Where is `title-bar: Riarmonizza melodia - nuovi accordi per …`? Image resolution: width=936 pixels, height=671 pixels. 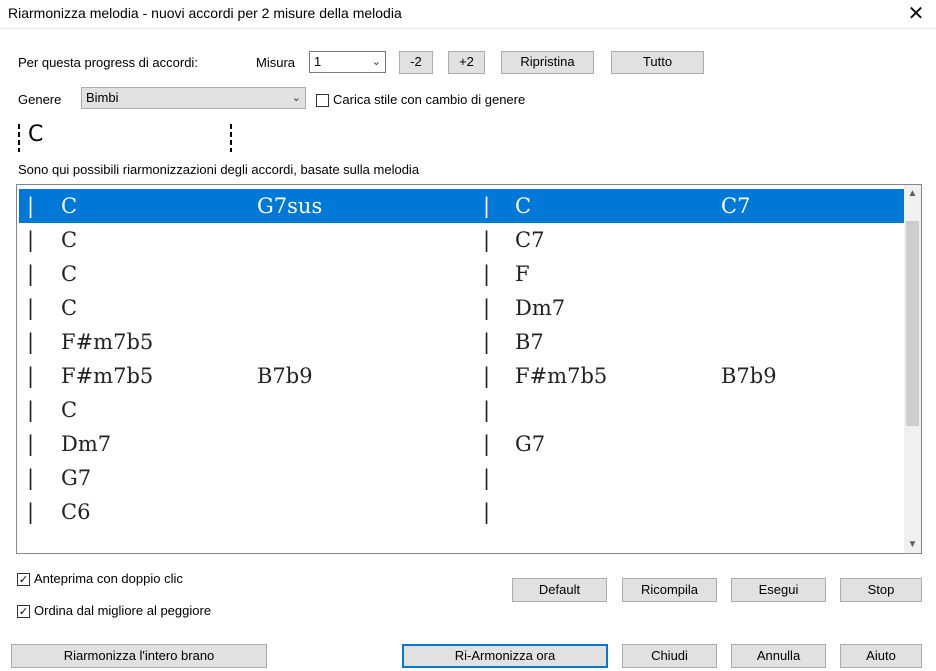 title-bar: Riarmonizza melodia - nuovi accordi per … is located at coordinates (468, 14).